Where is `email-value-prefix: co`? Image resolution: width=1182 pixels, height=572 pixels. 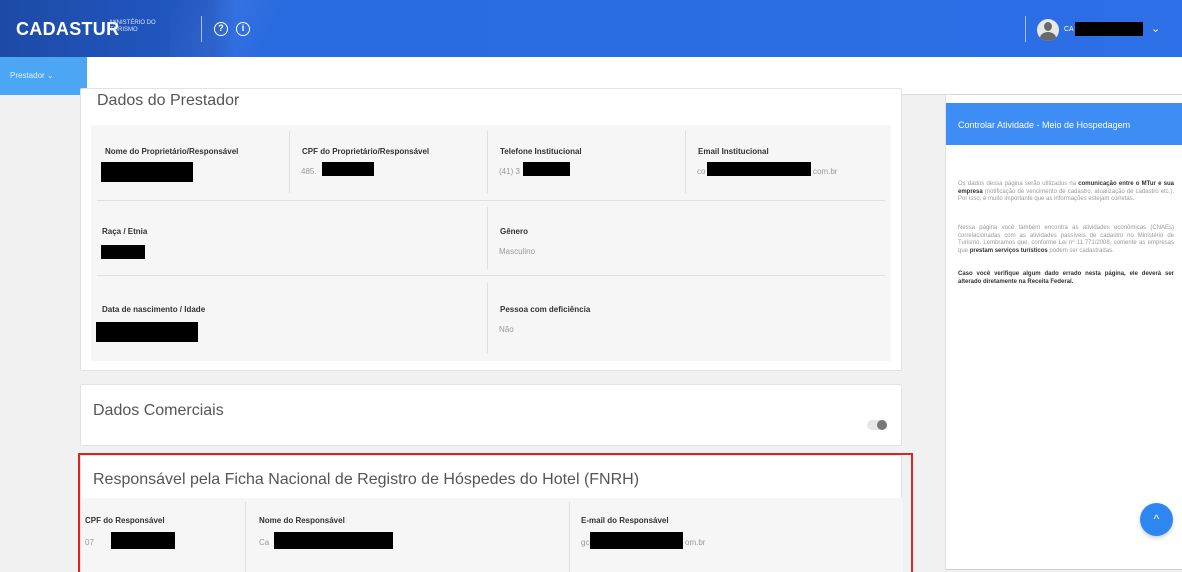
email-value-prefix: co is located at coordinates (701, 171).